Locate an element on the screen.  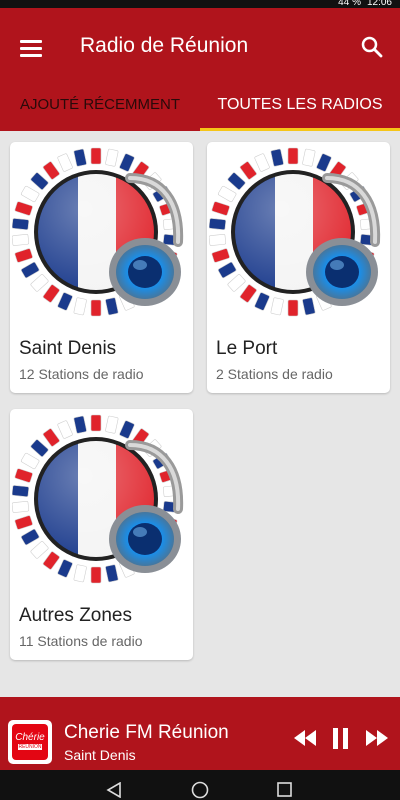
logo-text-bottom: RÉUNION is located at coordinates (30, 747).